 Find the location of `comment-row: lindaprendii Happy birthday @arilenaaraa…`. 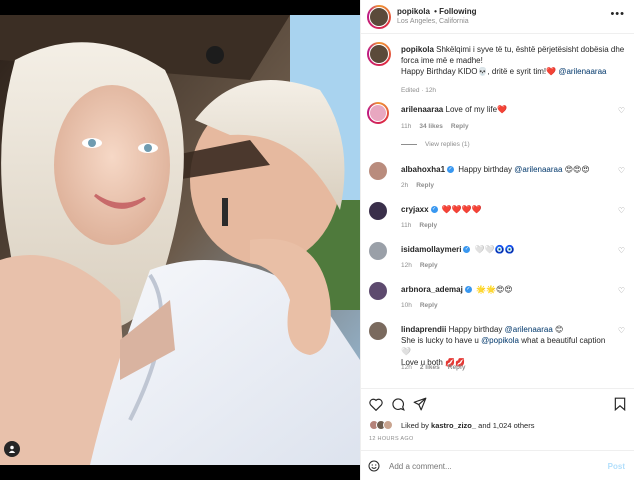

comment-row: lindaprendii Happy birthday @arilenaaraa… is located at coordinates (498, 350).